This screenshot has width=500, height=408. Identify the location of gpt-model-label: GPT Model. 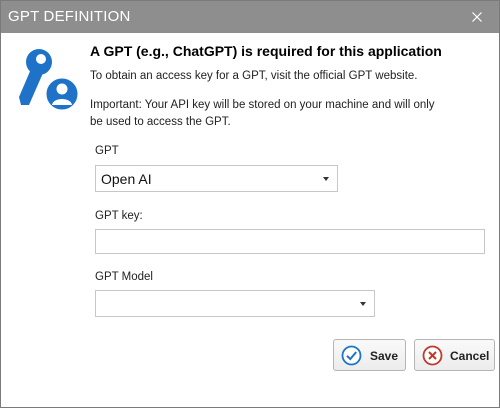
(124, 277).